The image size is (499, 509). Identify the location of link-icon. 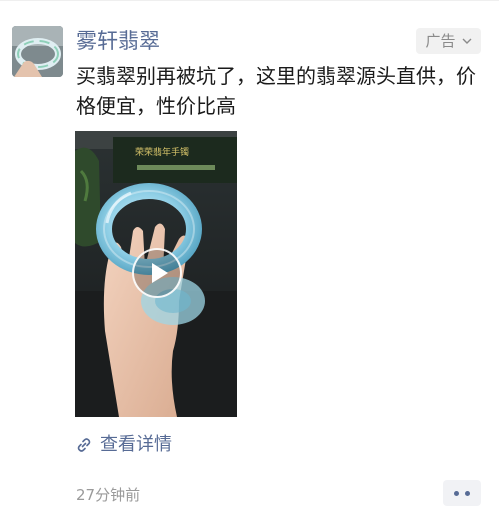
(84, 445).